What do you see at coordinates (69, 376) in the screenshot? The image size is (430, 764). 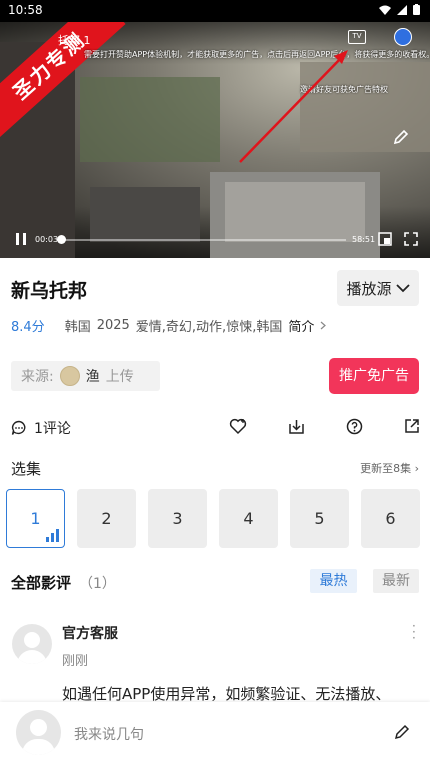 I see `uploader-avatar` at bounding box center [69, 376].